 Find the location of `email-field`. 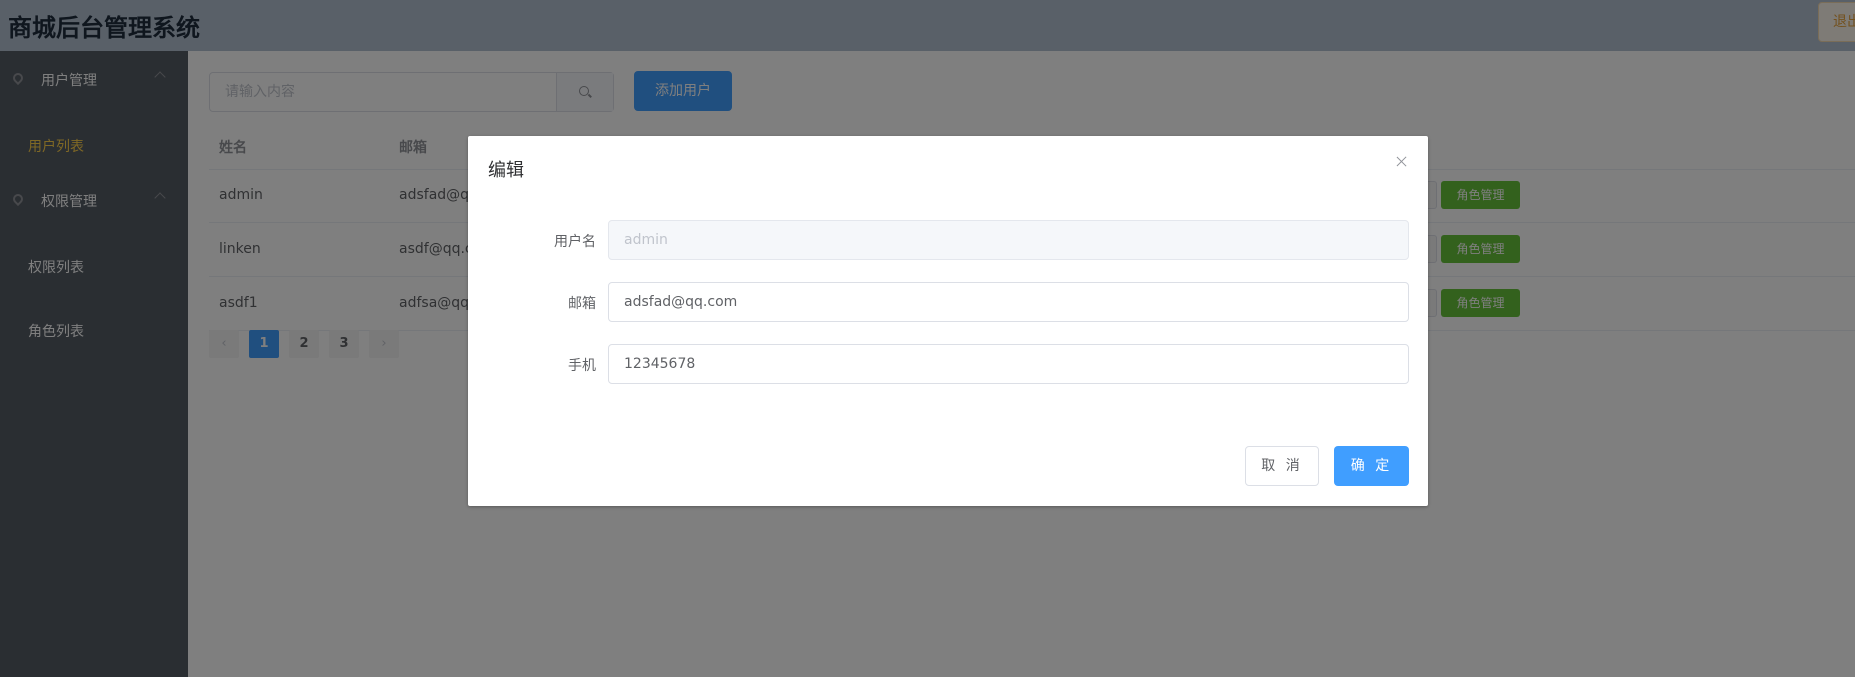

email-field is located at coordinates (1008, 302).